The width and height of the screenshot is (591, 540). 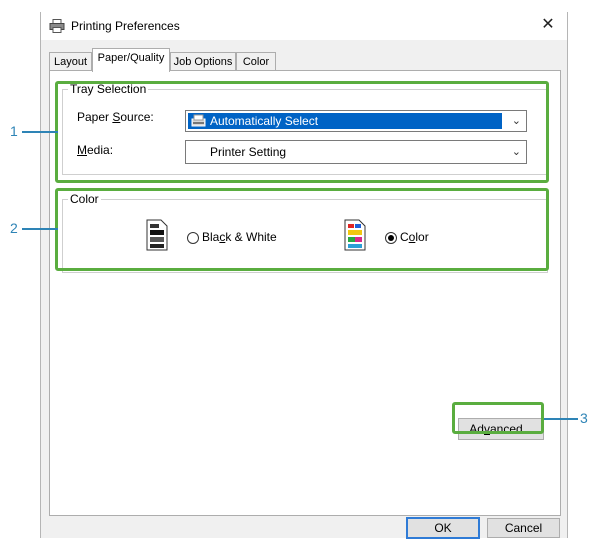 What do you see at coordinates (561, 419) in the screenshot?
I see `callout-3-line` at bounding box center [561, 419].